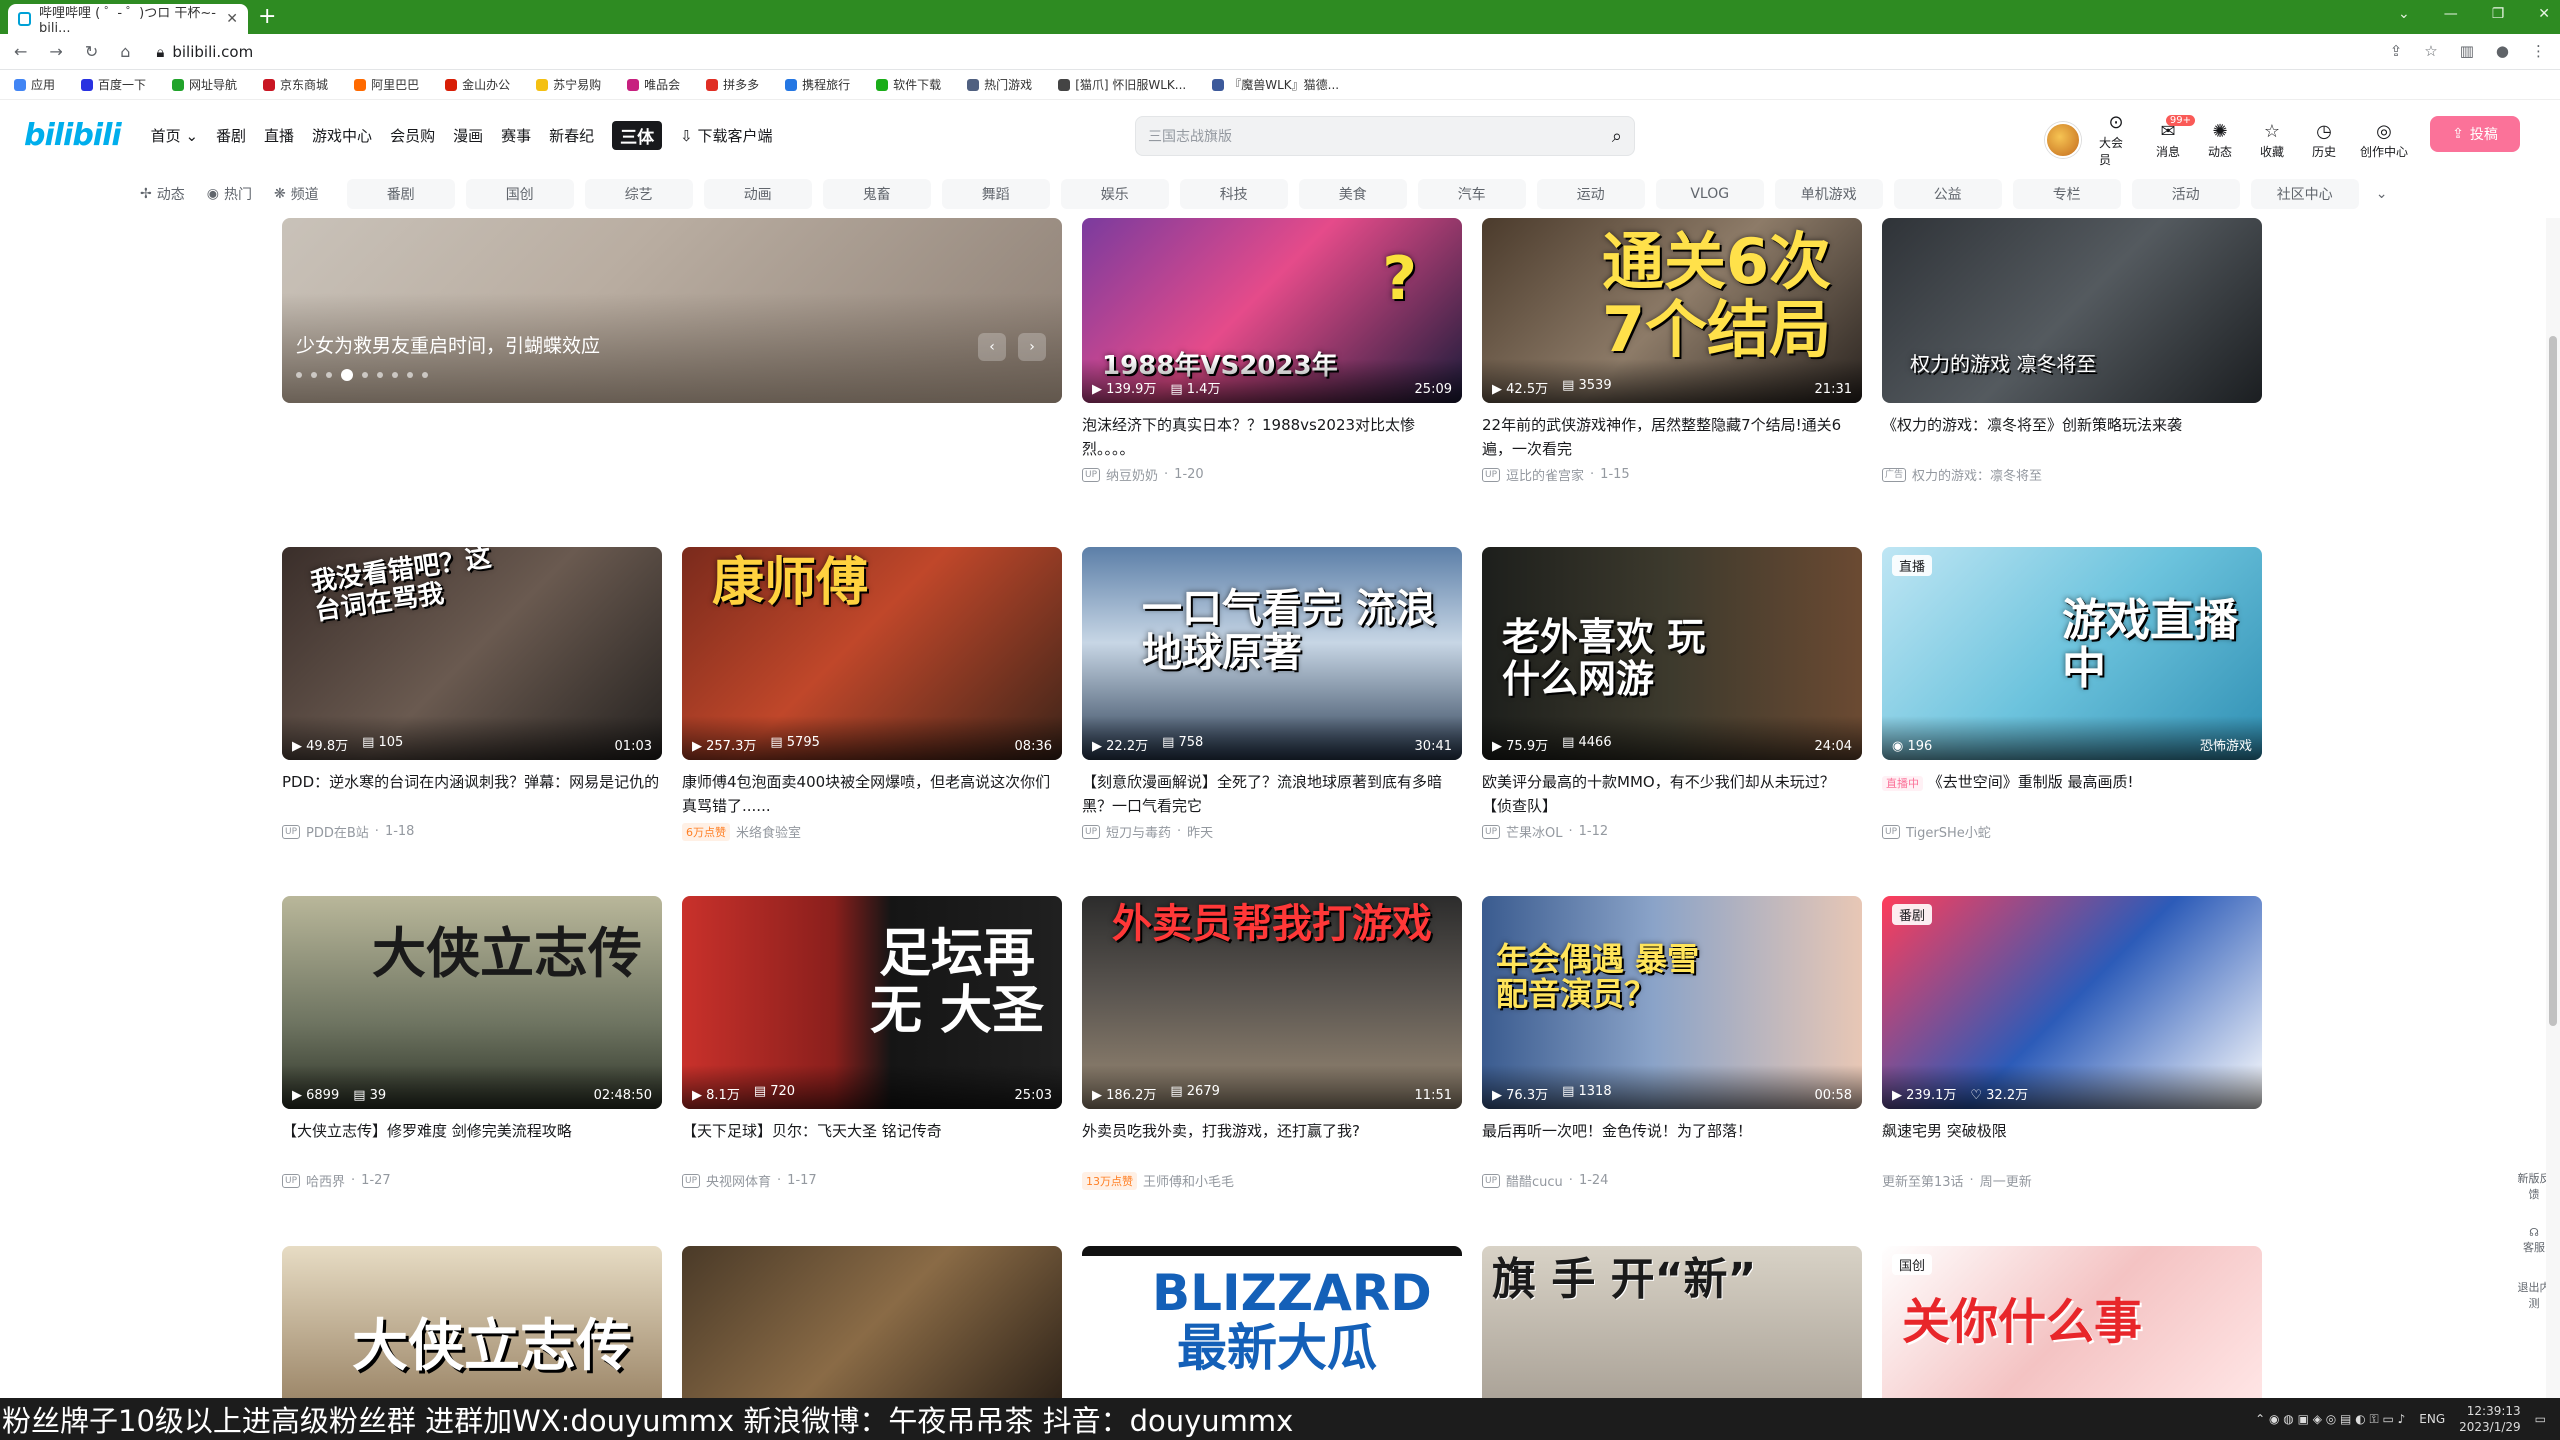 The height and width of the screenshot is (1440, 2560). I want to click on share-icon: ⇪, so click(2396, 51).